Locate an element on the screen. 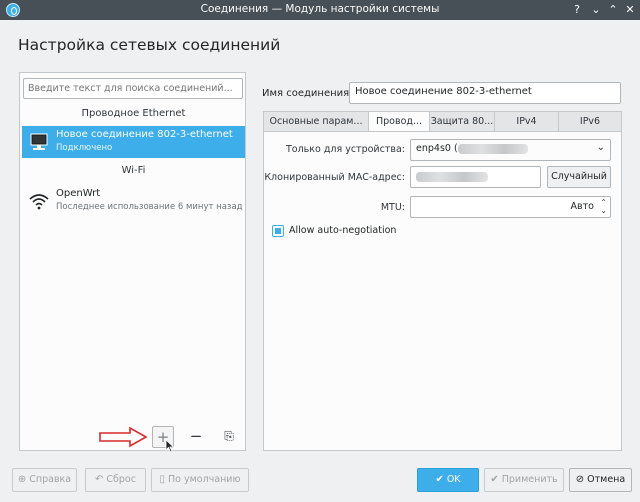  ok-button: ✔ OK is located at coordinates (448, 480).